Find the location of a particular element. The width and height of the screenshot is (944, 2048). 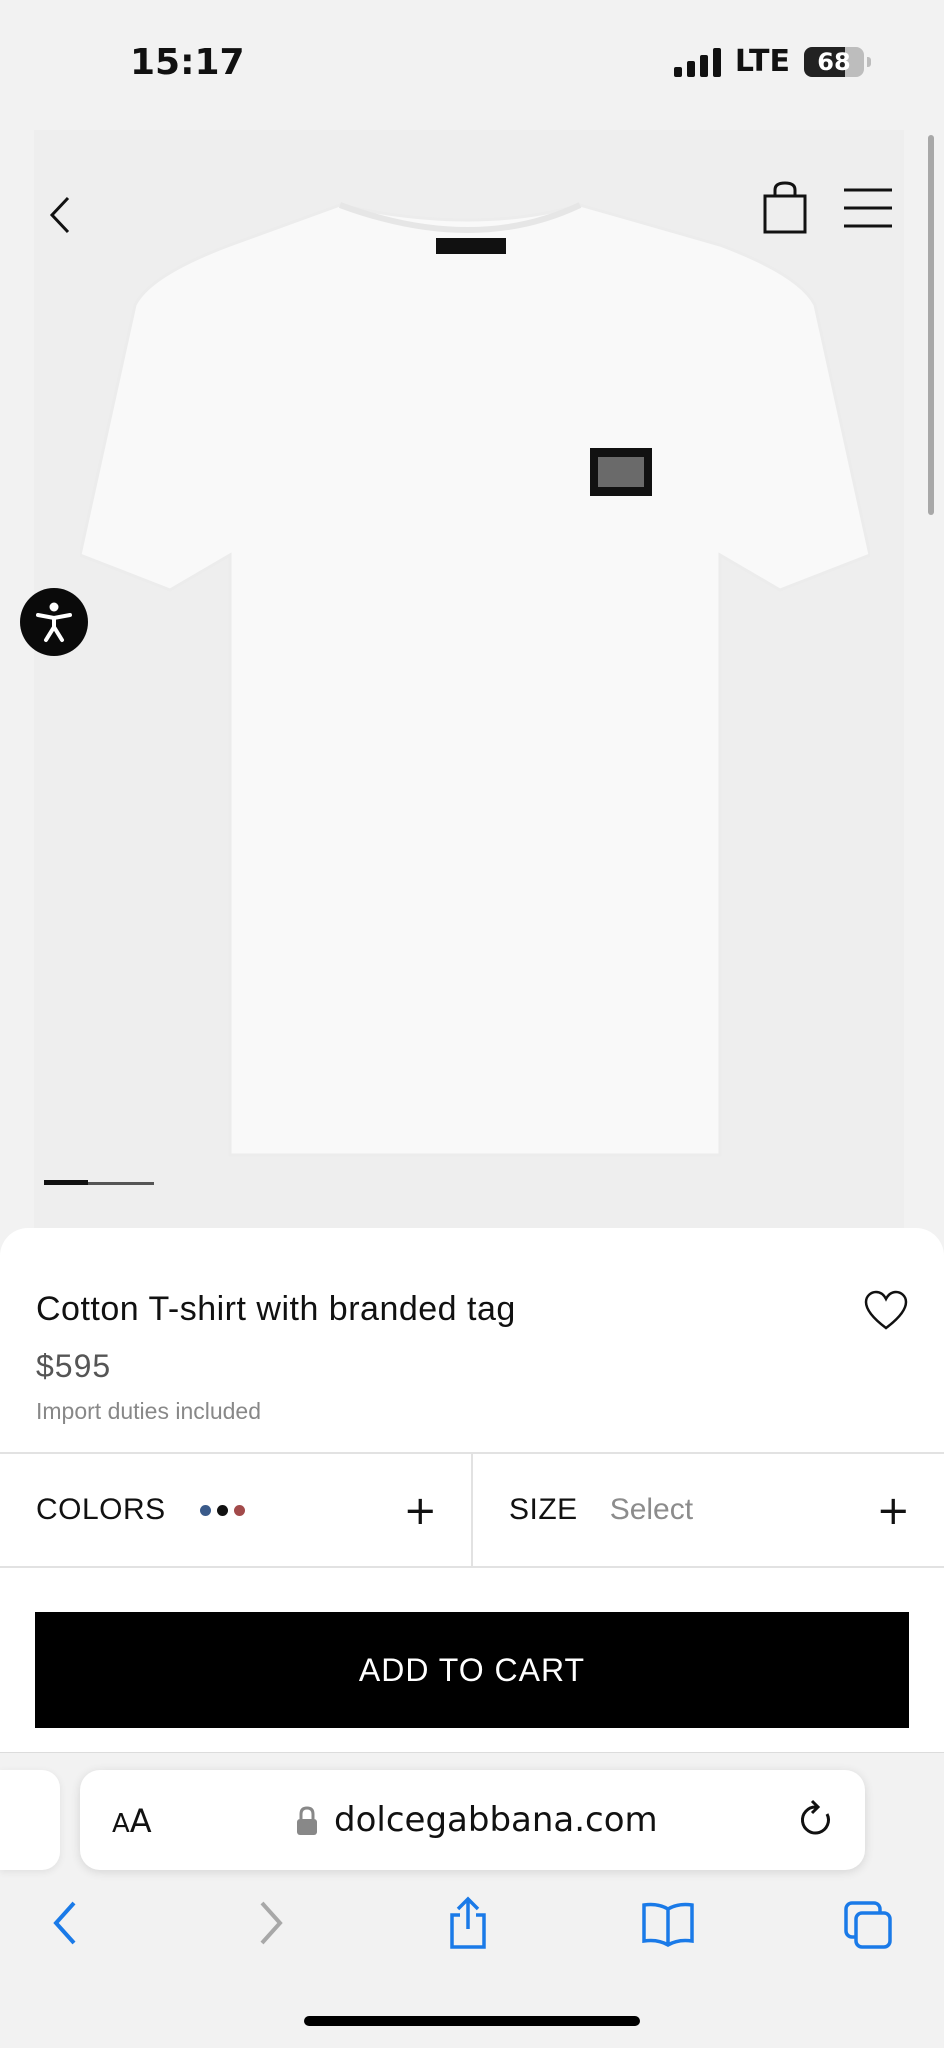

tabs-button is located at coordinates (868, 1923).